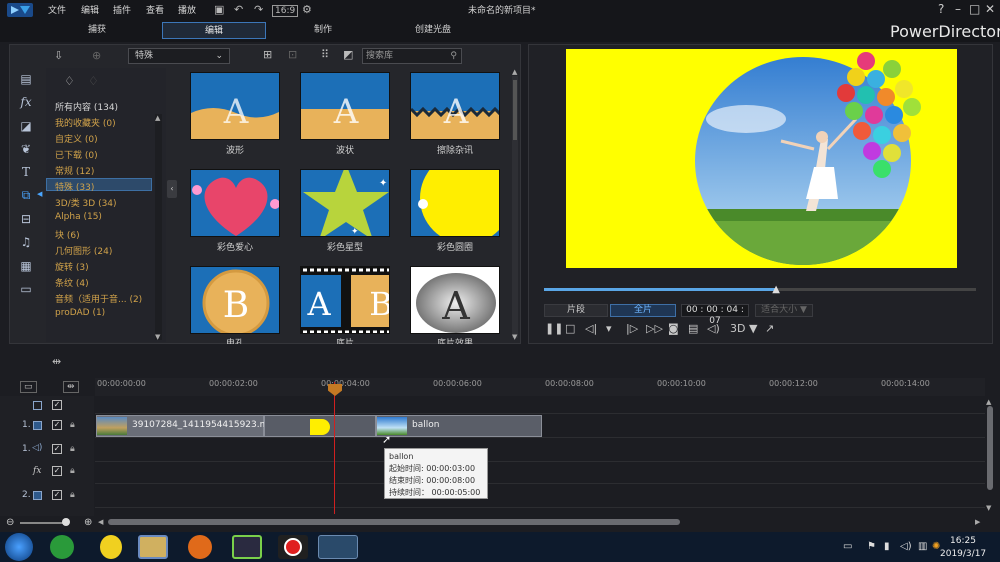  Describe the element at coordinates (570, 328) in the screenshot. I see `stop-icon: □` at that location.